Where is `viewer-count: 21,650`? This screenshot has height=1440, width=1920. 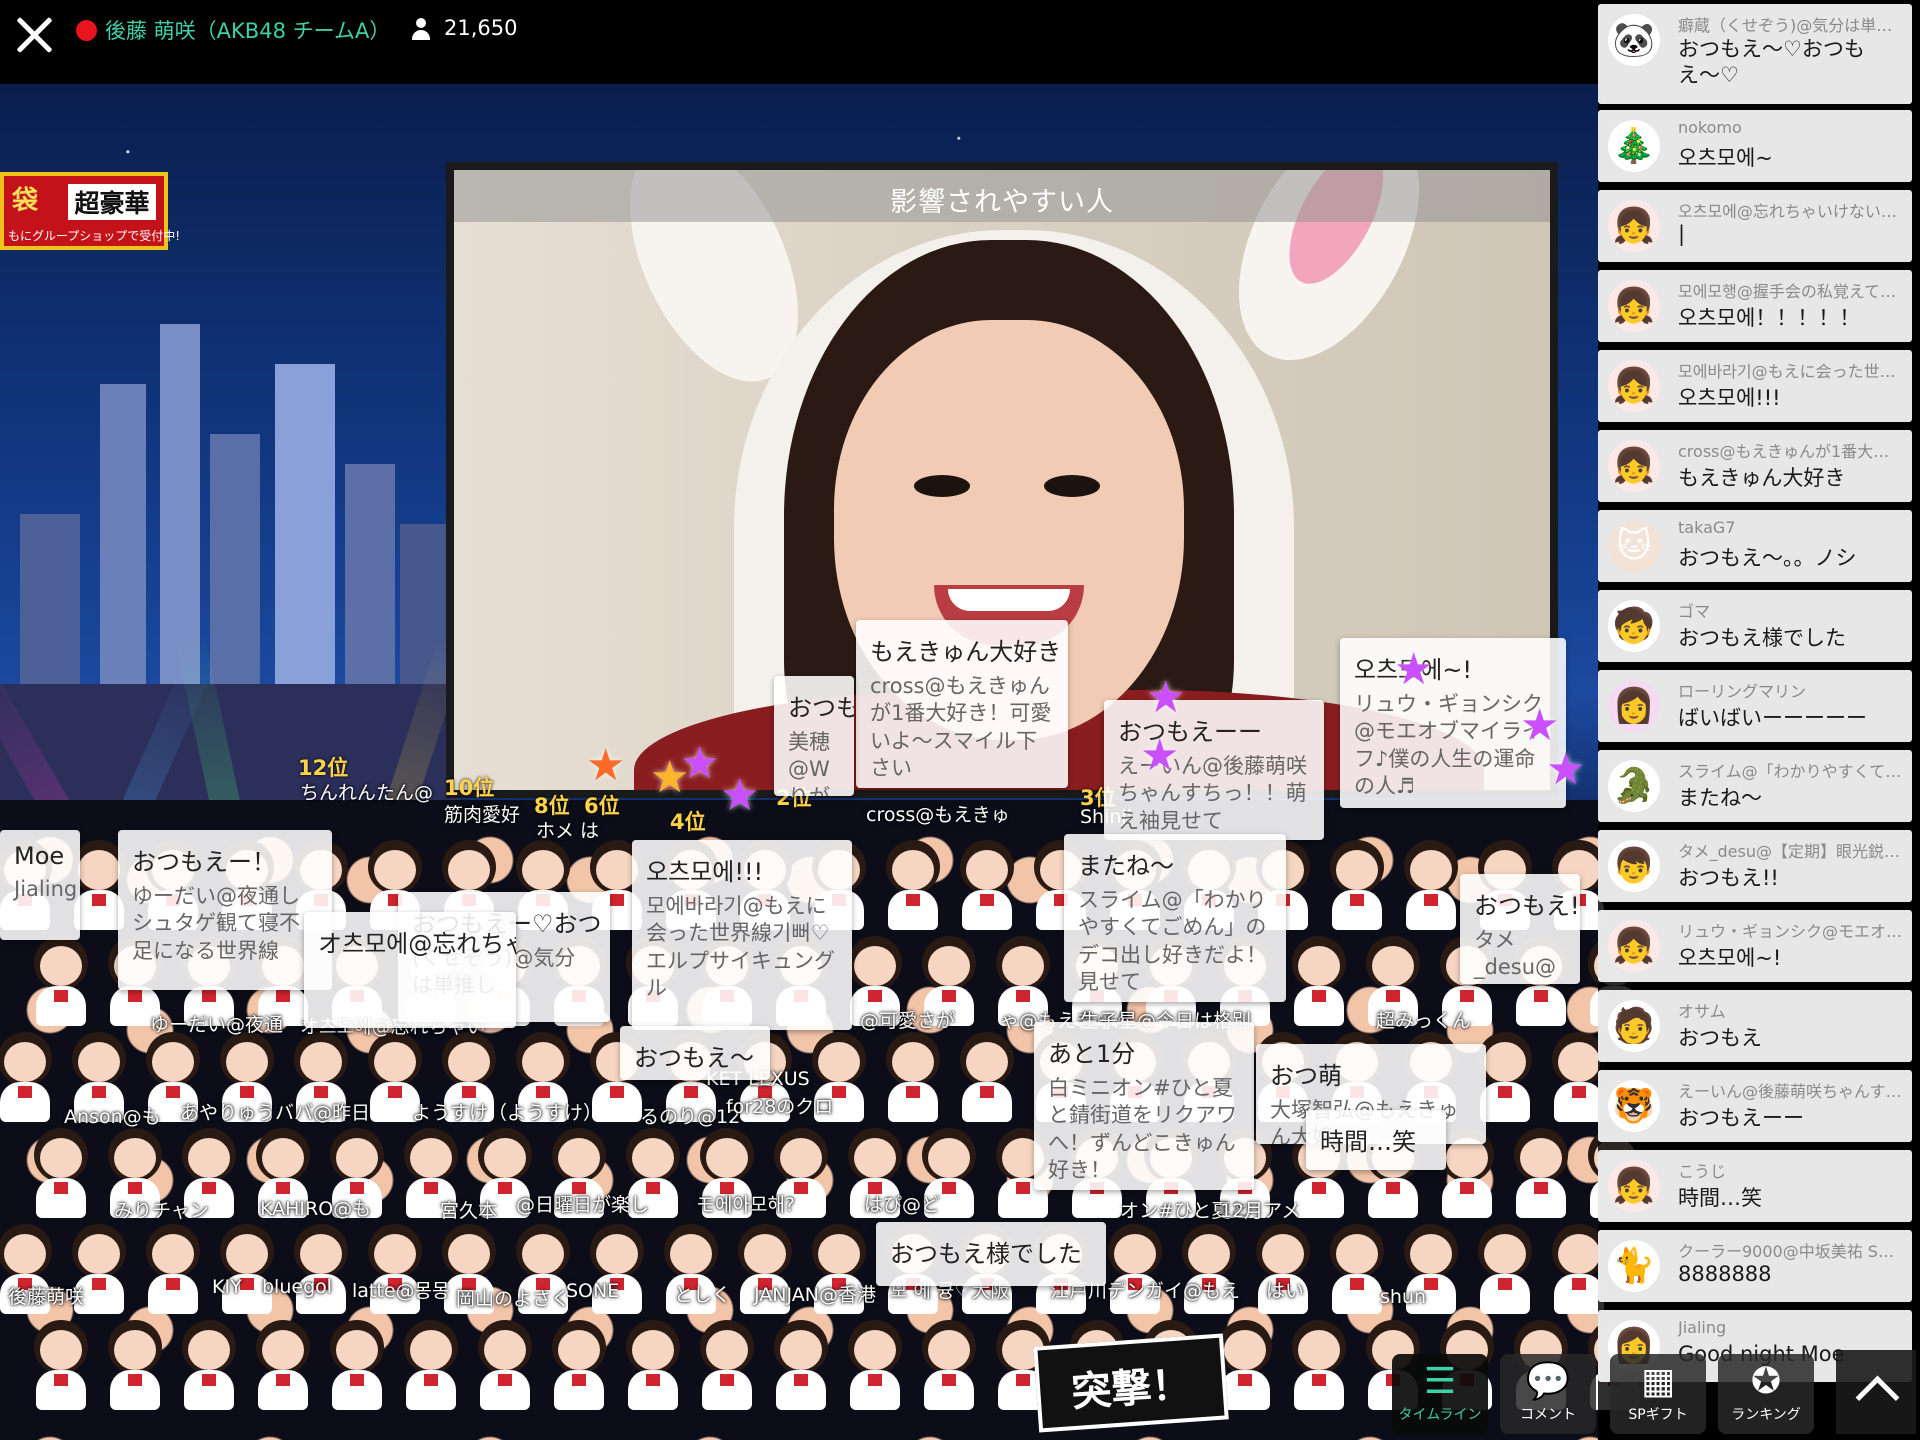
viewer-count: 21,650 is located at coordinates (481, 28).